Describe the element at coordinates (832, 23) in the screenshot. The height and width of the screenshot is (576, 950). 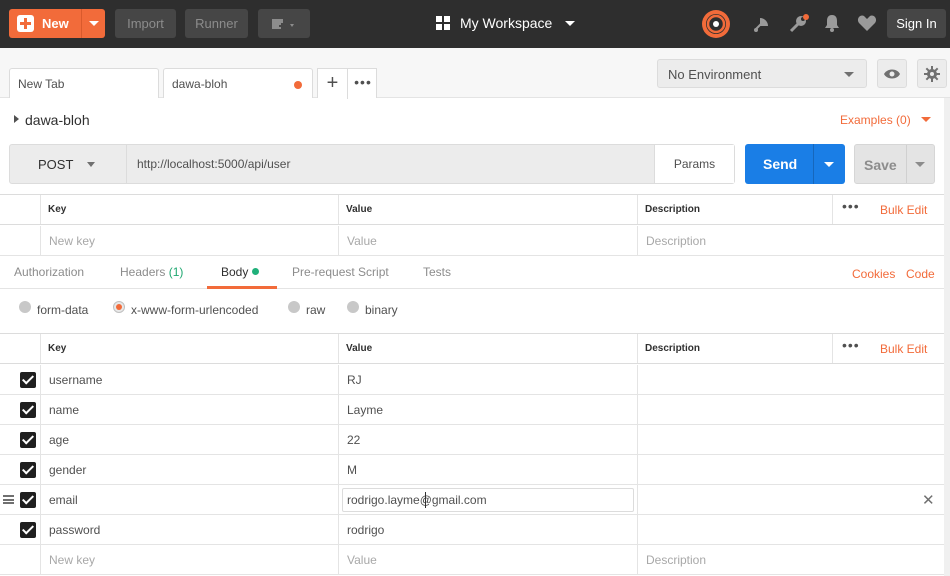
I see `notifications-bell-icon` at that location.